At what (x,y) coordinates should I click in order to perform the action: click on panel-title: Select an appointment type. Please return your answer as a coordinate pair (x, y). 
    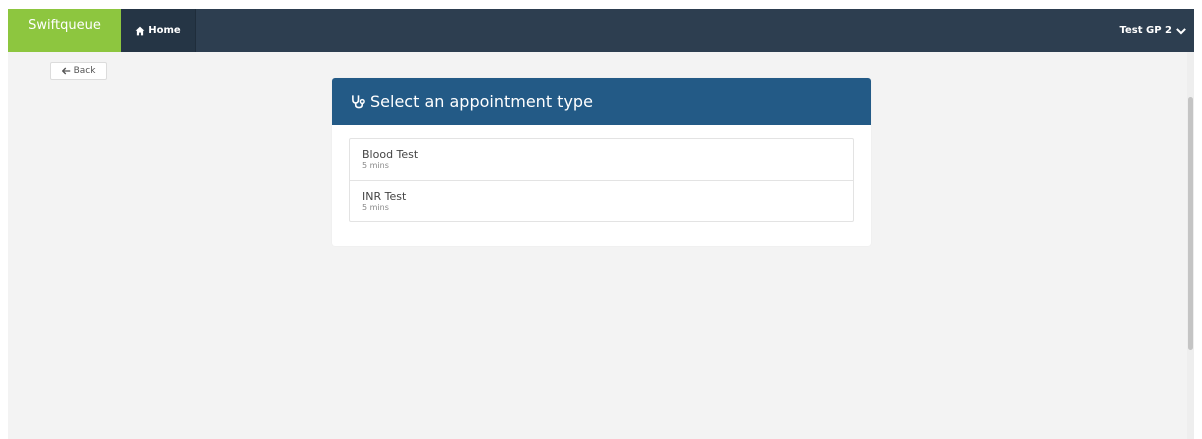
    Looking at the image, I should click on (481, 101).